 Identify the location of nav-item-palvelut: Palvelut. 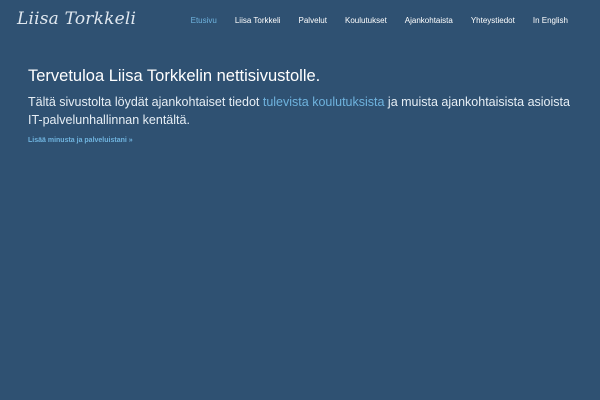
(313, 21).